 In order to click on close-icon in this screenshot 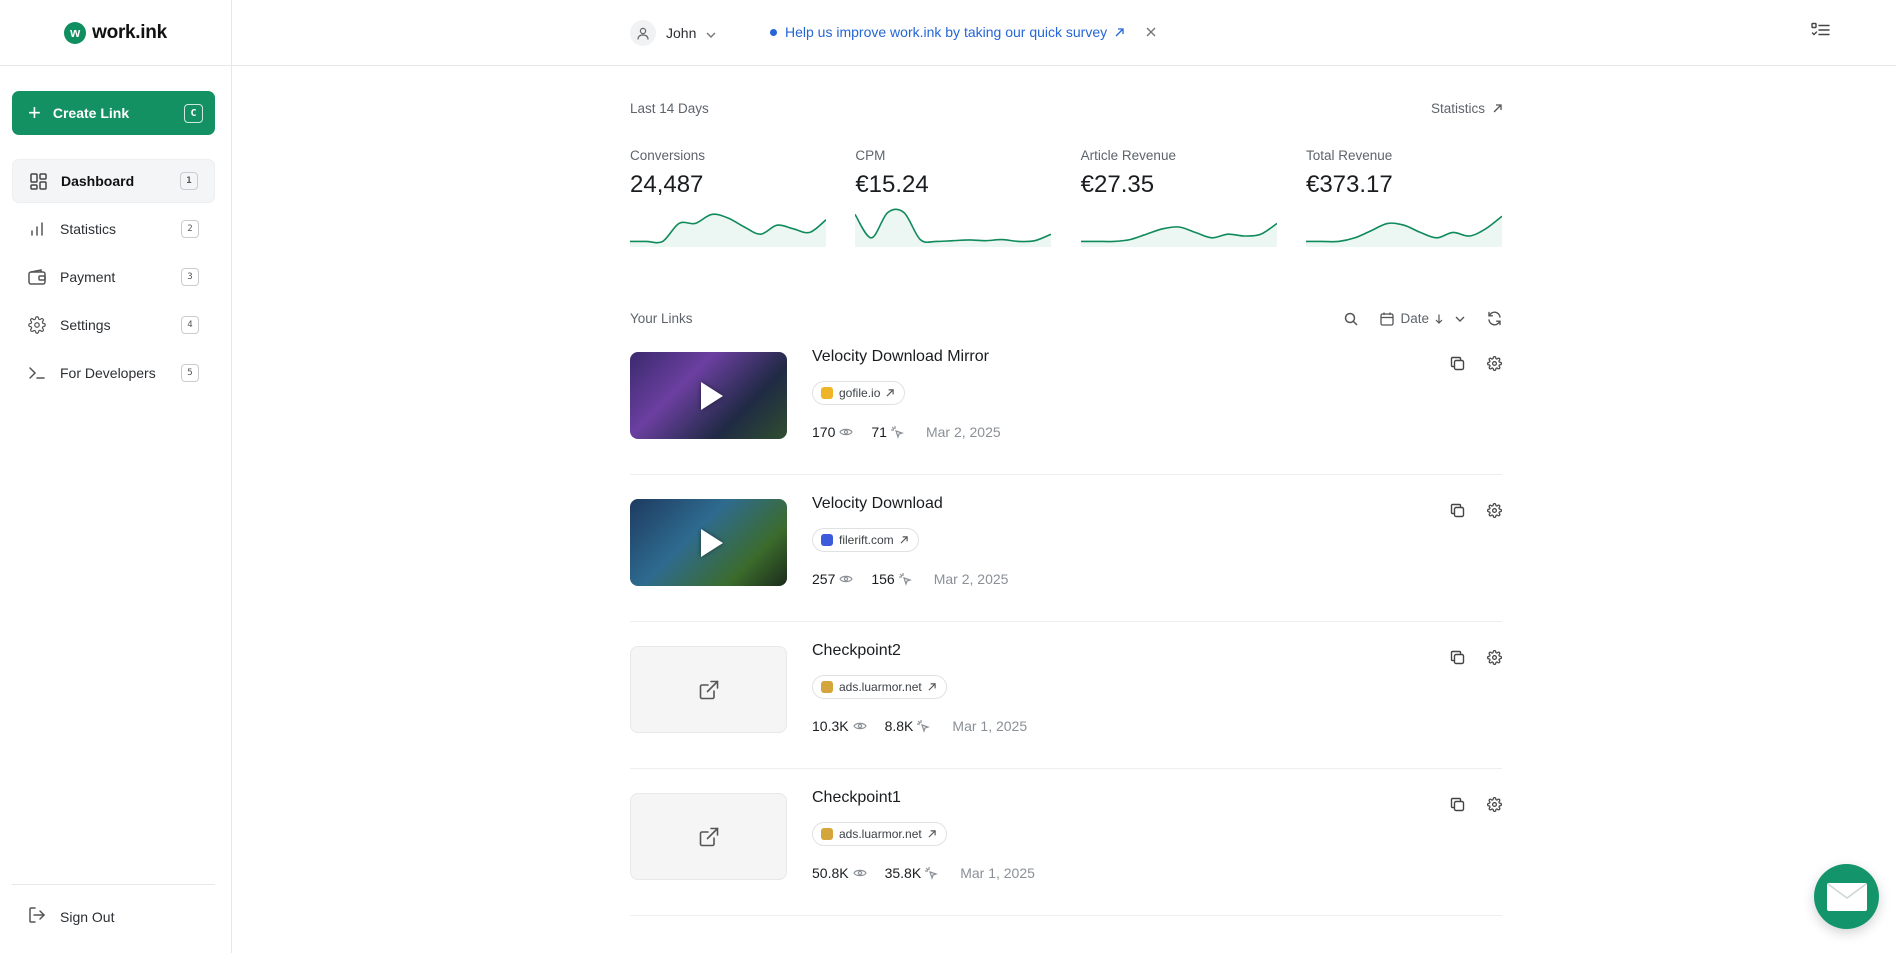, I will do `click(1151, 32)`.